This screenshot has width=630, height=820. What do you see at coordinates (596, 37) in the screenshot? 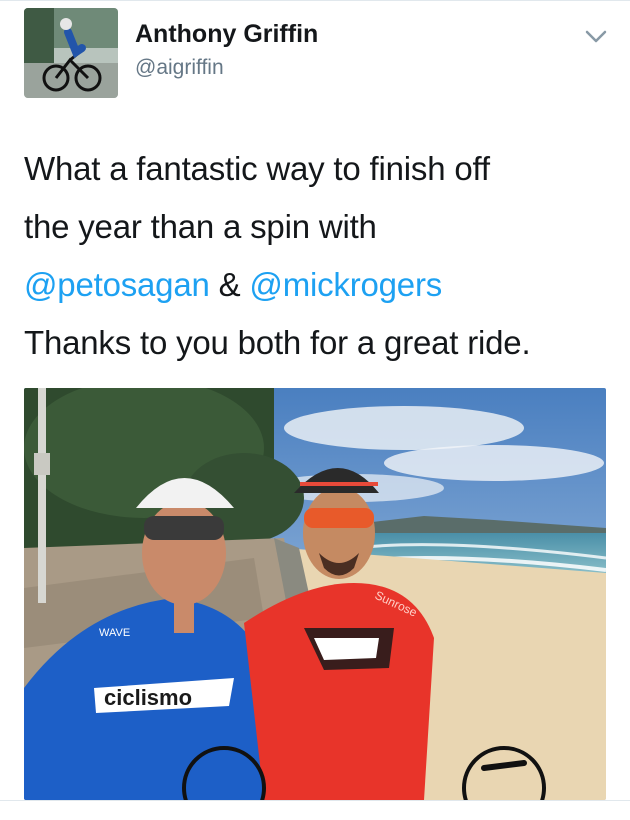
I see `chevron-down-icon` at bounding box center [596, 37].